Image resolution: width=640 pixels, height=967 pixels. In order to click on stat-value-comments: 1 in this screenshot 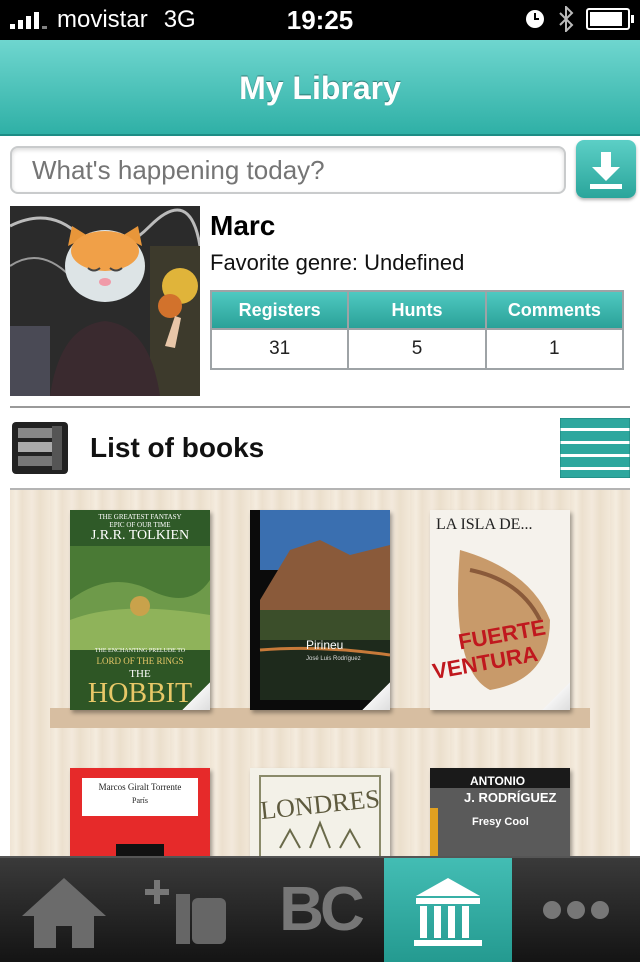, I will do `click(554, 349)`.